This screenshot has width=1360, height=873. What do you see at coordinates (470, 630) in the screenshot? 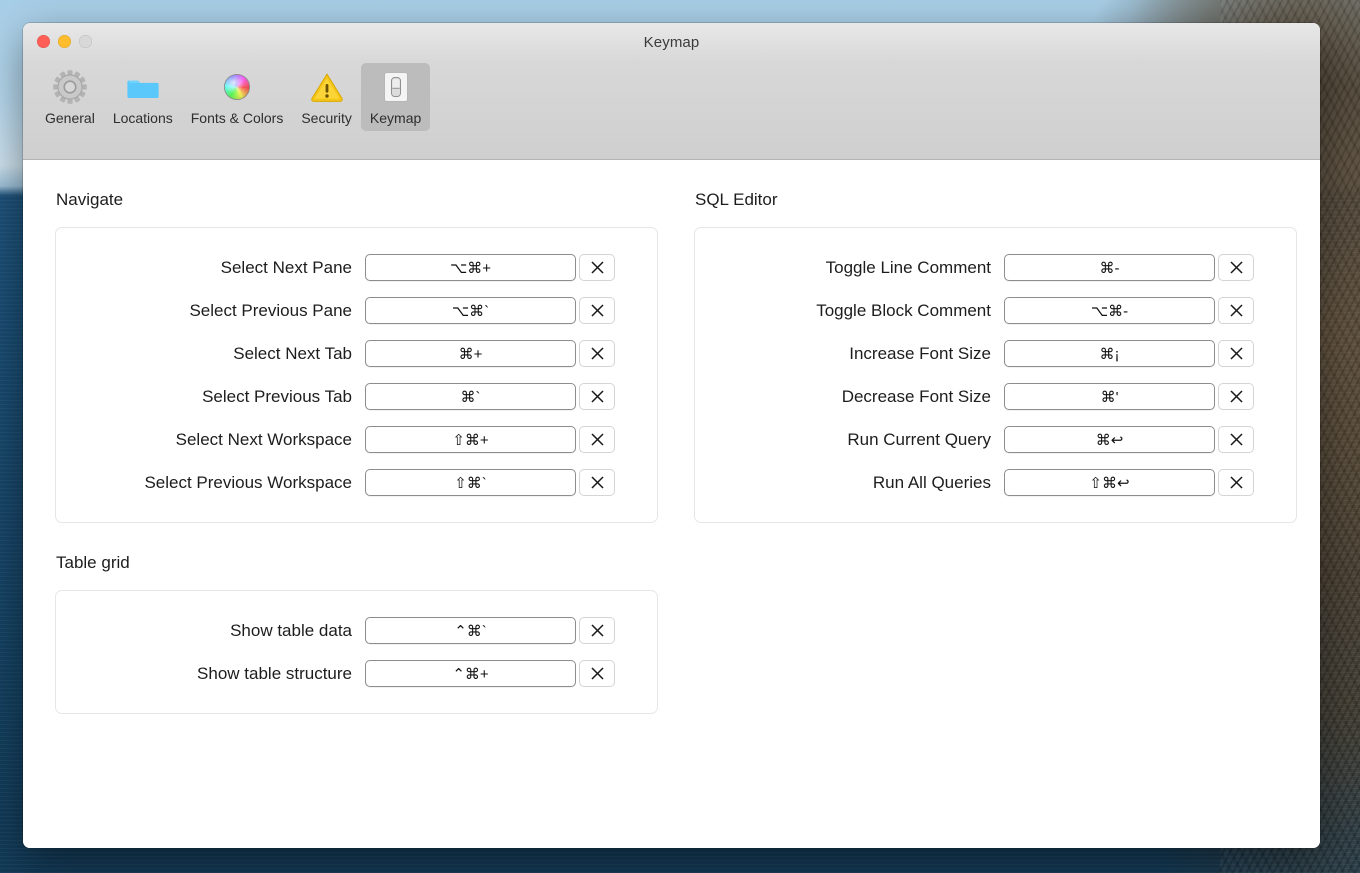
I see `shortcut-input: ⌃⌘`` at bounding box center [470, 630].